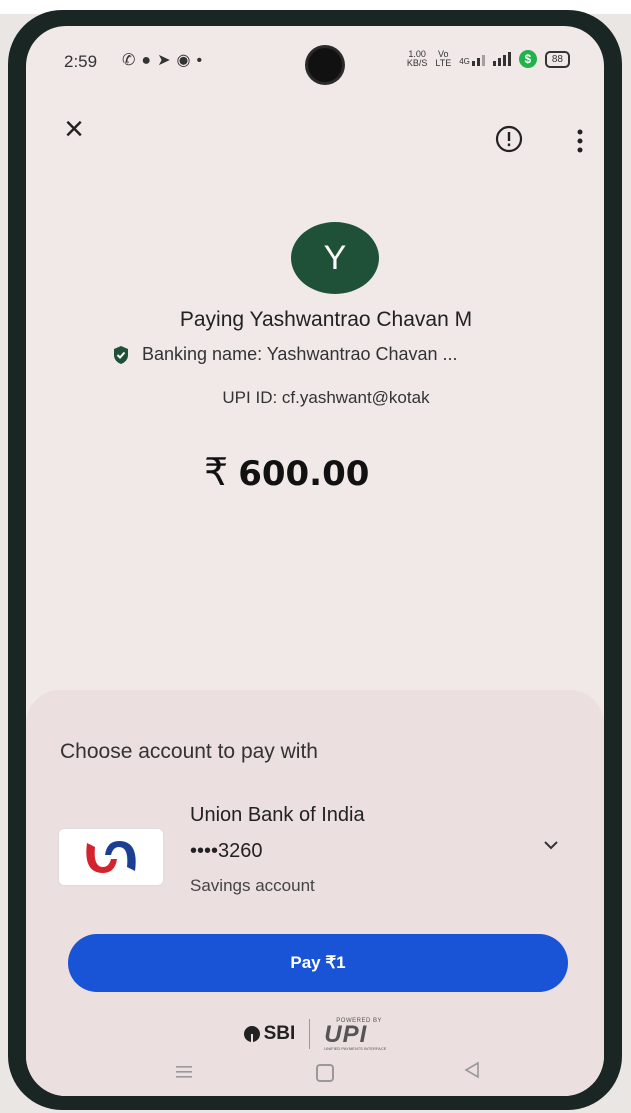  I want to click on signal-bars-icon, so click(501, 59).